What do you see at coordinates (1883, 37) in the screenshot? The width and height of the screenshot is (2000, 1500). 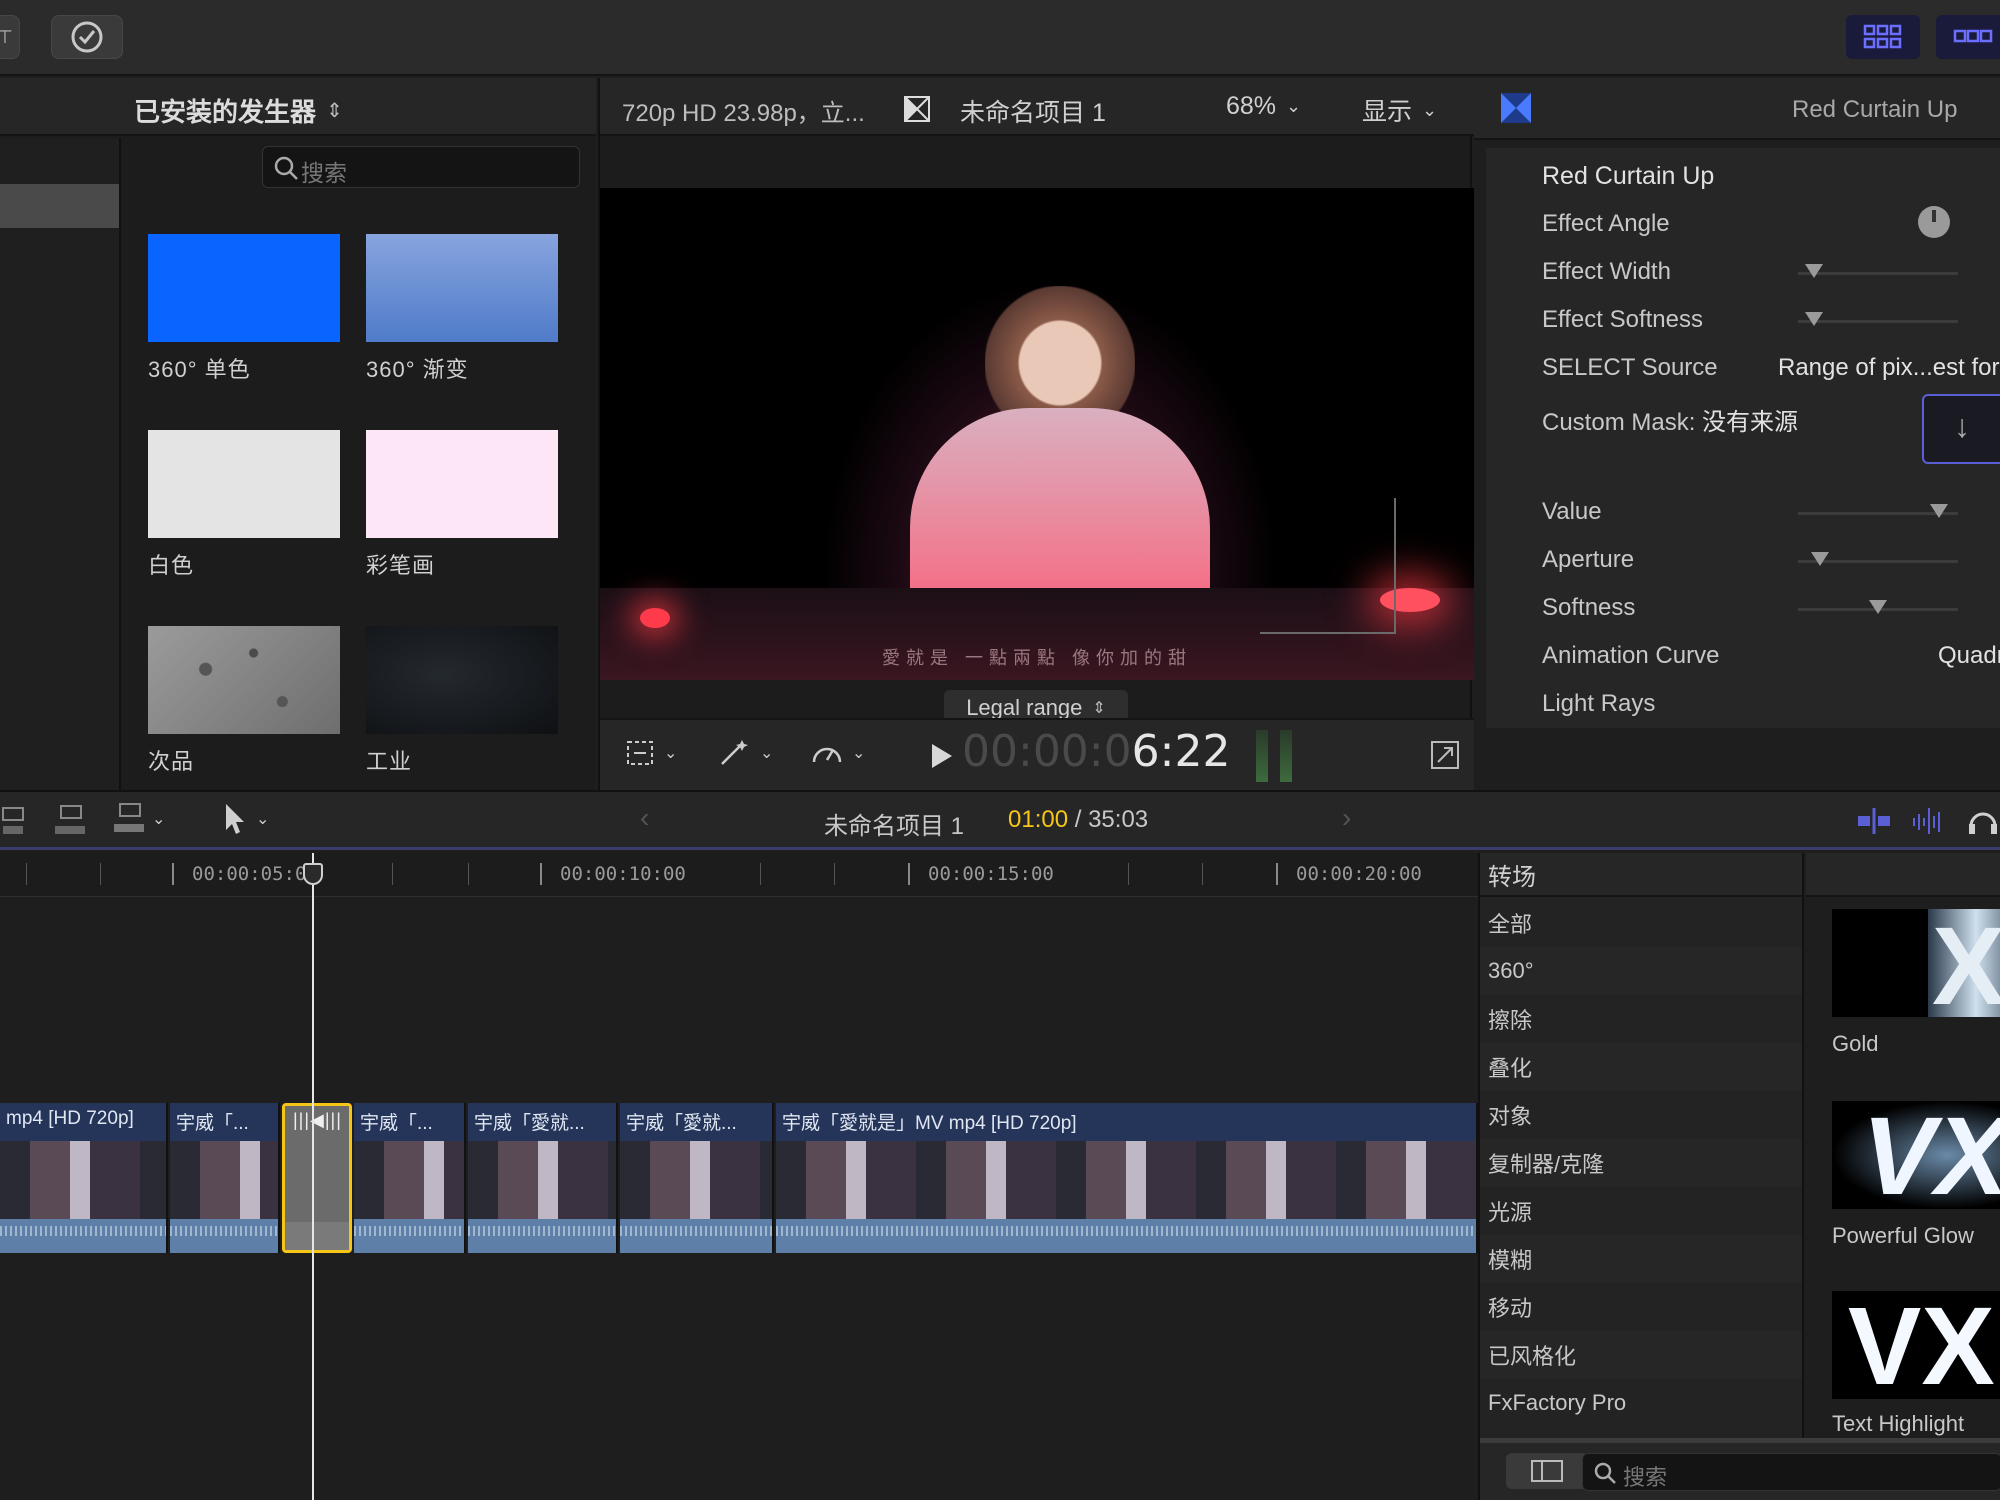 I see `workspace-grid-button` at bounding box center [1883, 37].